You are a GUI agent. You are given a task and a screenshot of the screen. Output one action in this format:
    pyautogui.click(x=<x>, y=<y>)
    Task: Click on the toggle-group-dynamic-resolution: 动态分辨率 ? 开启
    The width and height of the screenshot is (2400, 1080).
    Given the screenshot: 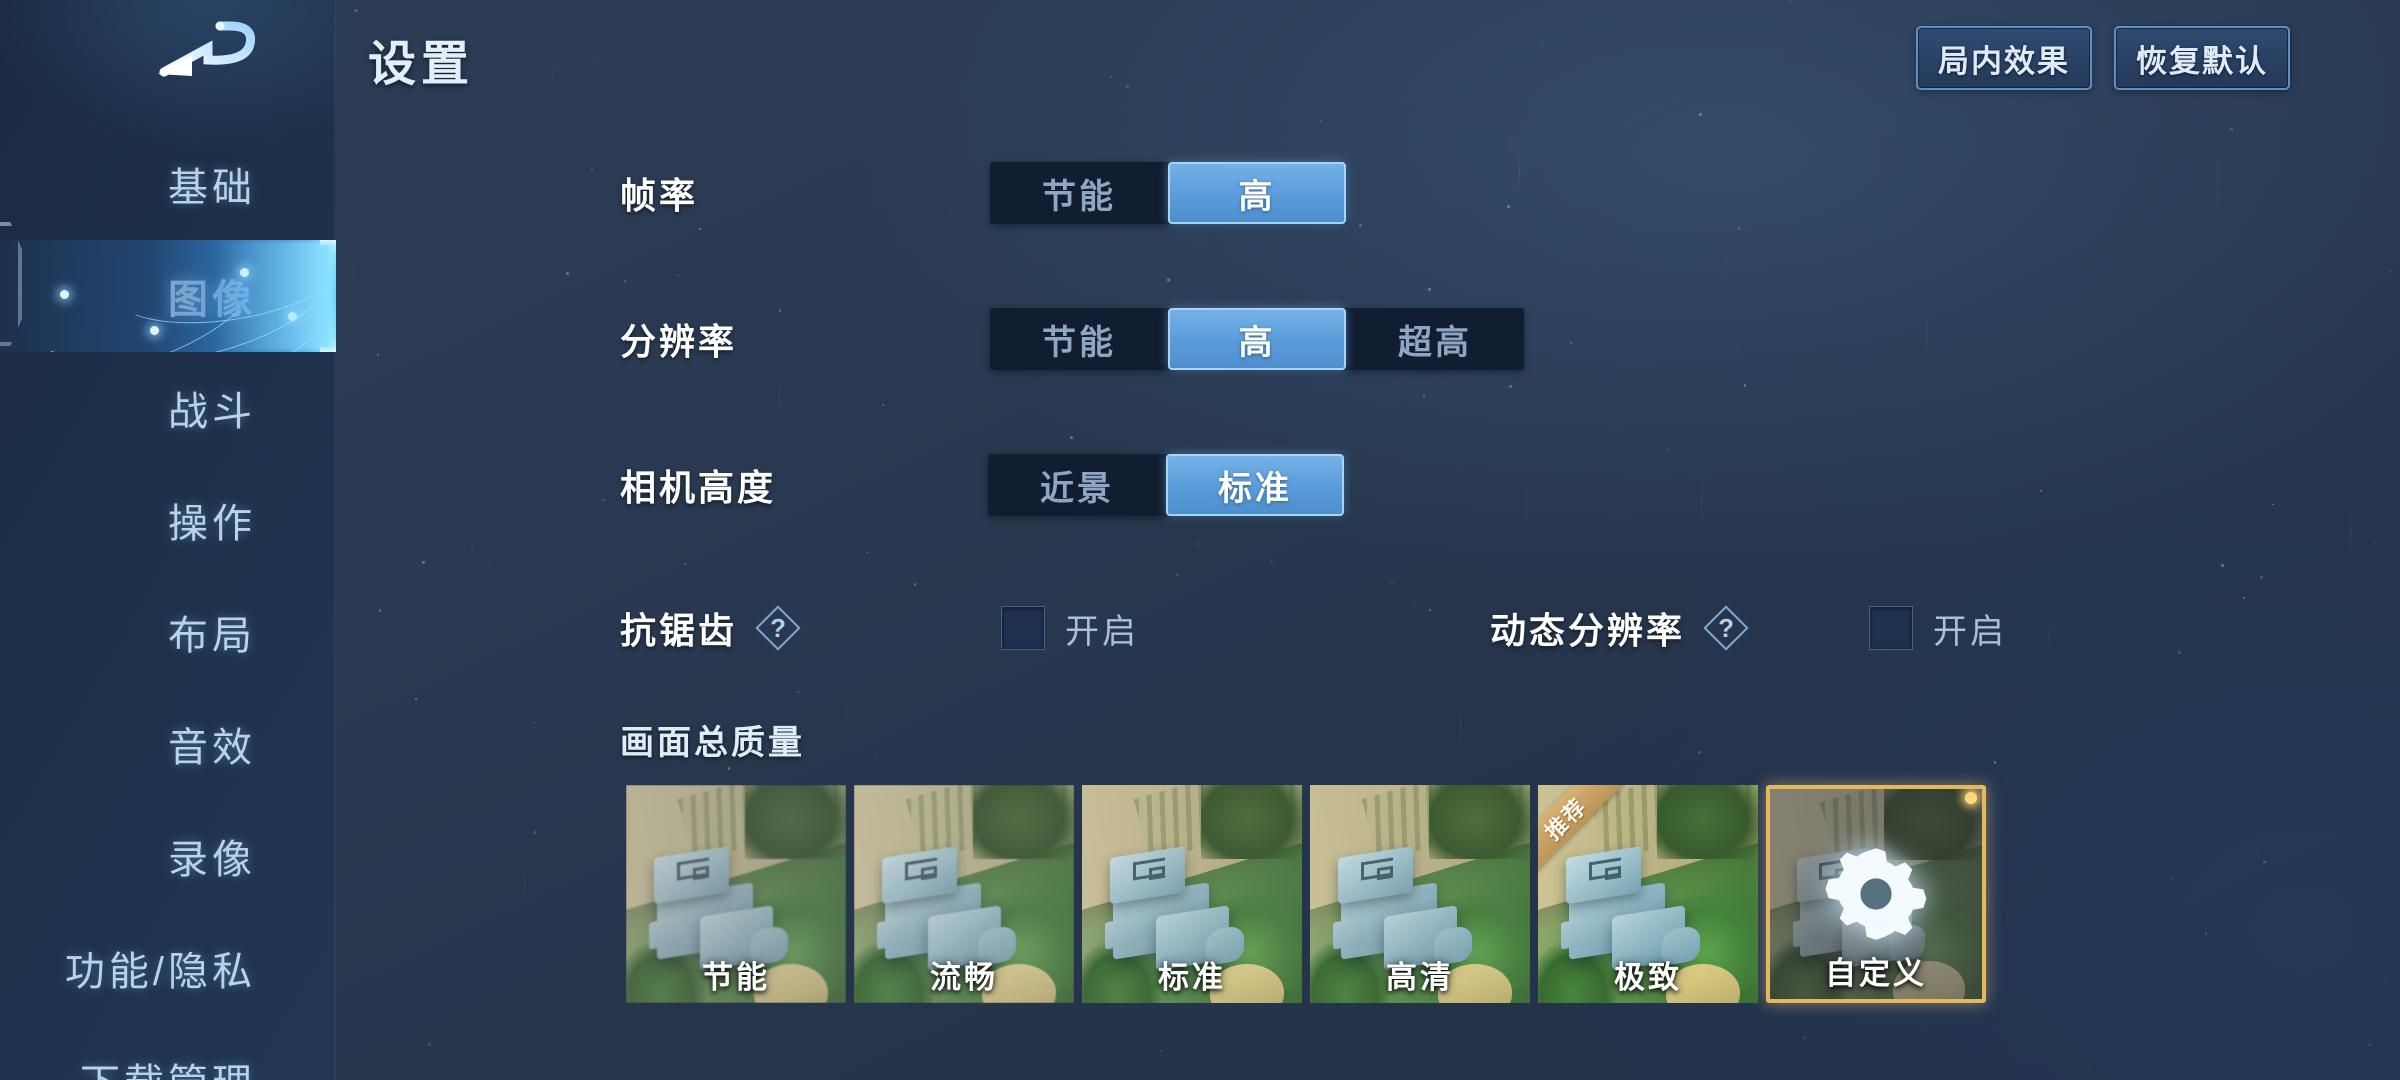 What is the action you would take?
    pyautogui.click(x=1748, y=628)
    